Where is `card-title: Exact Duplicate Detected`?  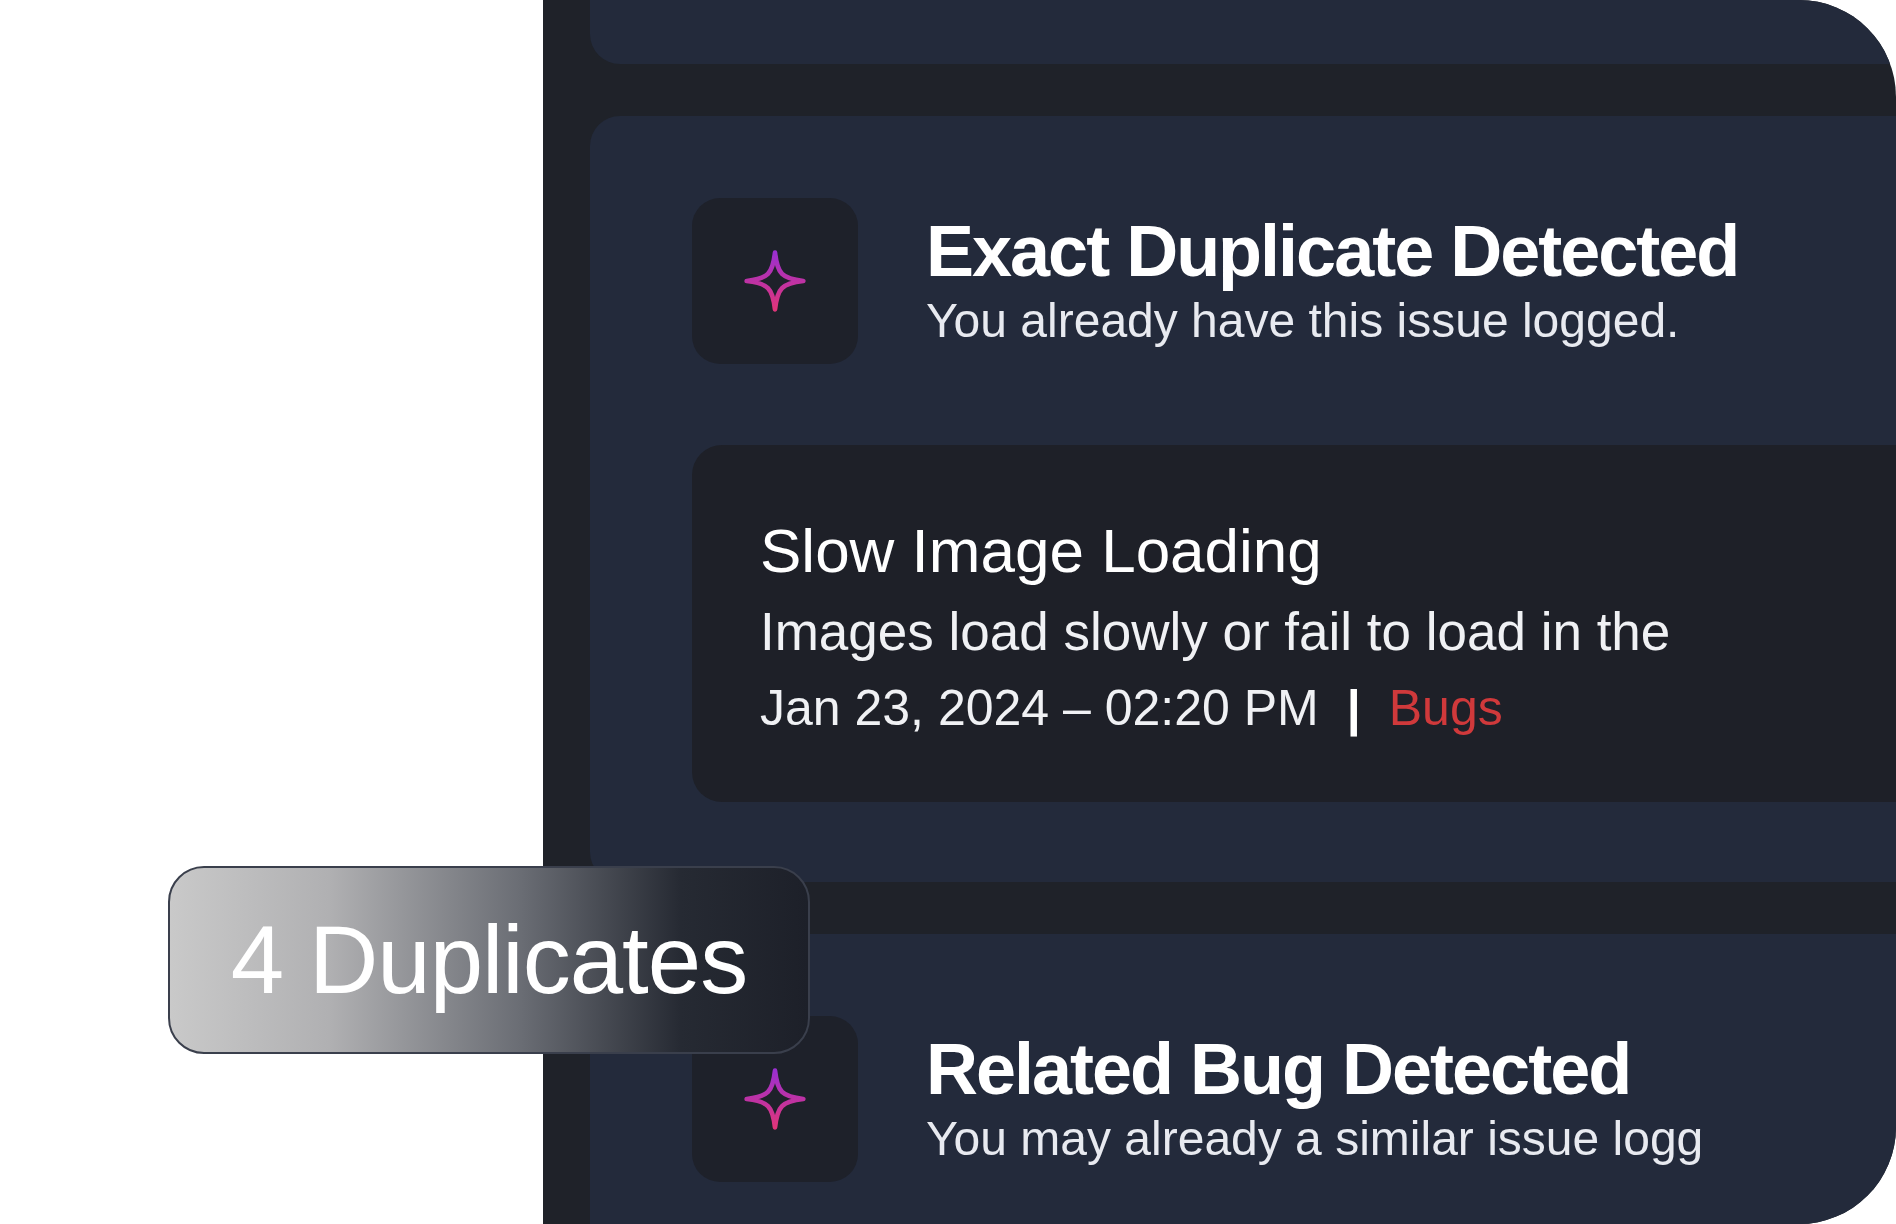
card-title: Exact Duplicate Detected is located at coordinates (1332, 251).